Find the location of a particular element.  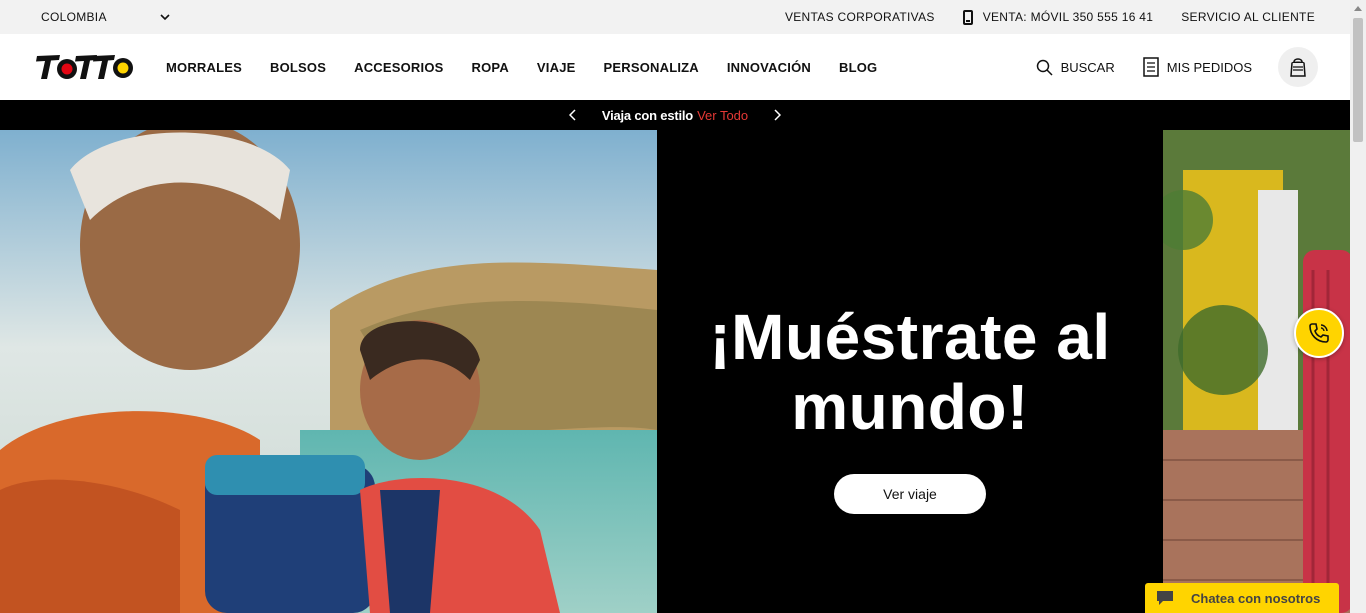

chat-widget: Chatea con nosotros is located at coordinates (1242, 598).